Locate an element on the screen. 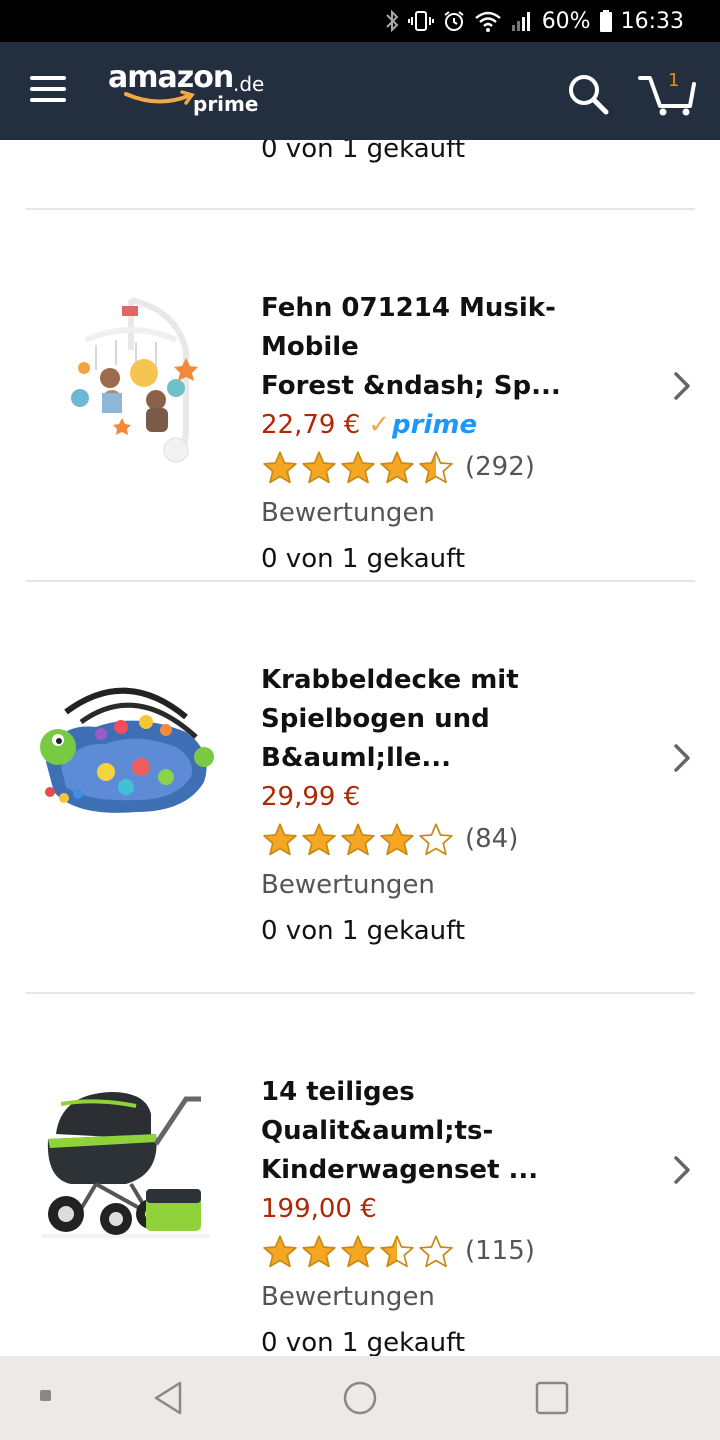 This screenshot has width=720, height=1440. product-image-playmat is located at coordinates (126, 762).